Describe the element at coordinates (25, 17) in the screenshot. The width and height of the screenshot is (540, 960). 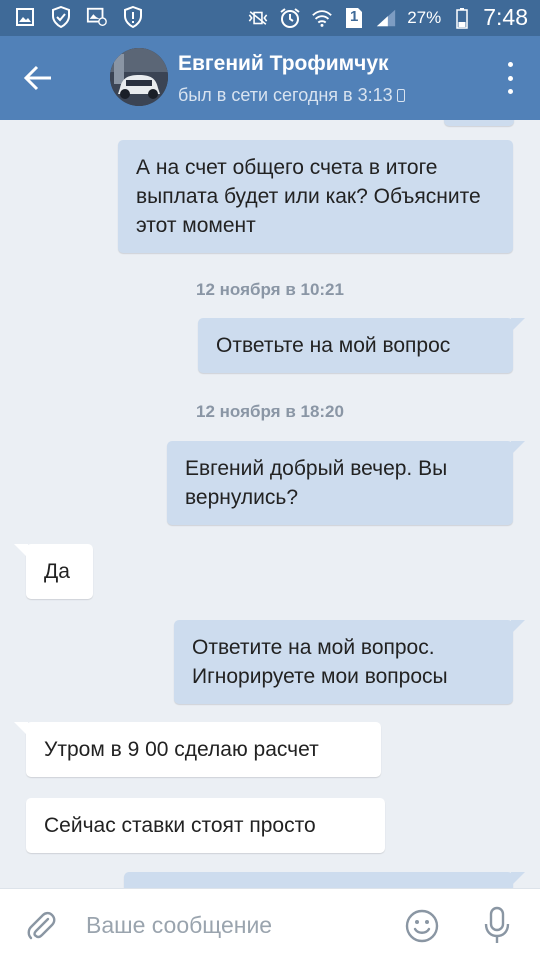
I see `gallery-icon` at that location.